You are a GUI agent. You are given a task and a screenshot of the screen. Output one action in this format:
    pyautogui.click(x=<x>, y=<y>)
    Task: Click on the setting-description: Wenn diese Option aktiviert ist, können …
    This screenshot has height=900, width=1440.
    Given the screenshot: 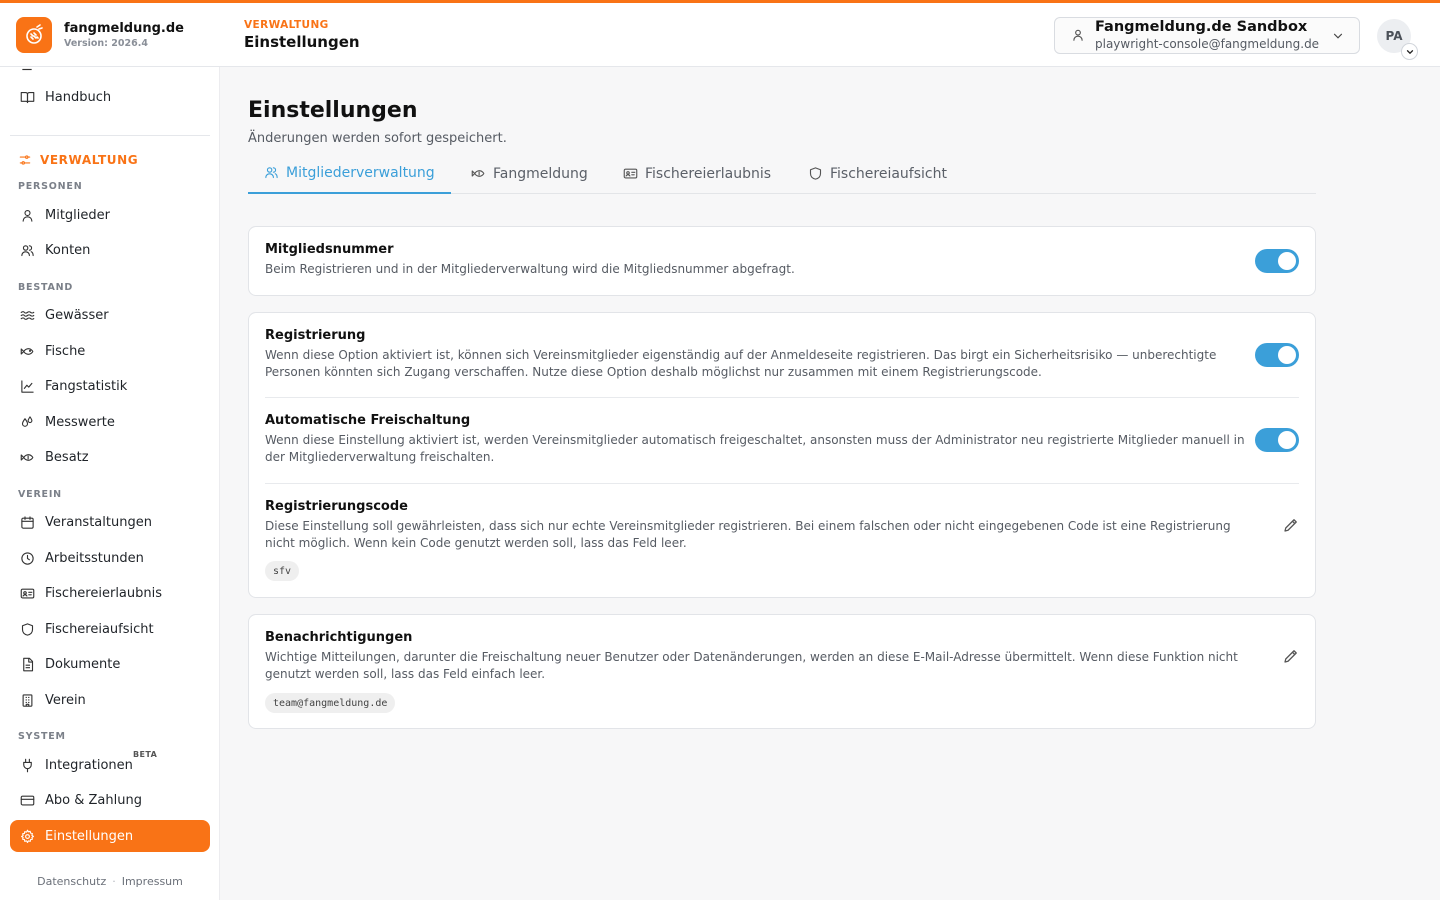 What is the action you would take?
    pyautogui.click(x=741, y=363)
    